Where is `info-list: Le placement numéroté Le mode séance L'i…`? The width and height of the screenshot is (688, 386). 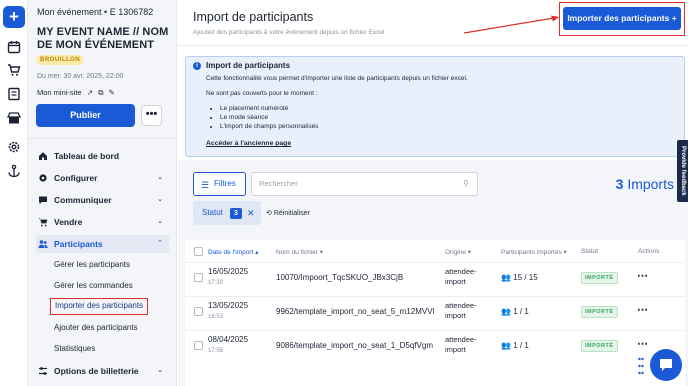
info-list: Le placement numéroté Le mode séance L'i… is located at coordinates (269, 117).